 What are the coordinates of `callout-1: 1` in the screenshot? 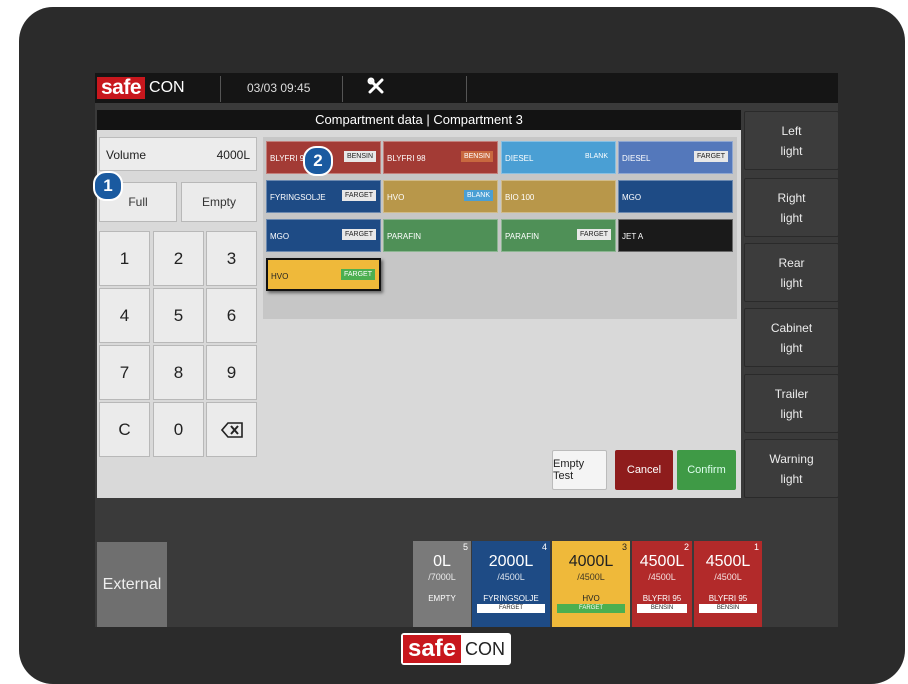 It's located at (108, 186).